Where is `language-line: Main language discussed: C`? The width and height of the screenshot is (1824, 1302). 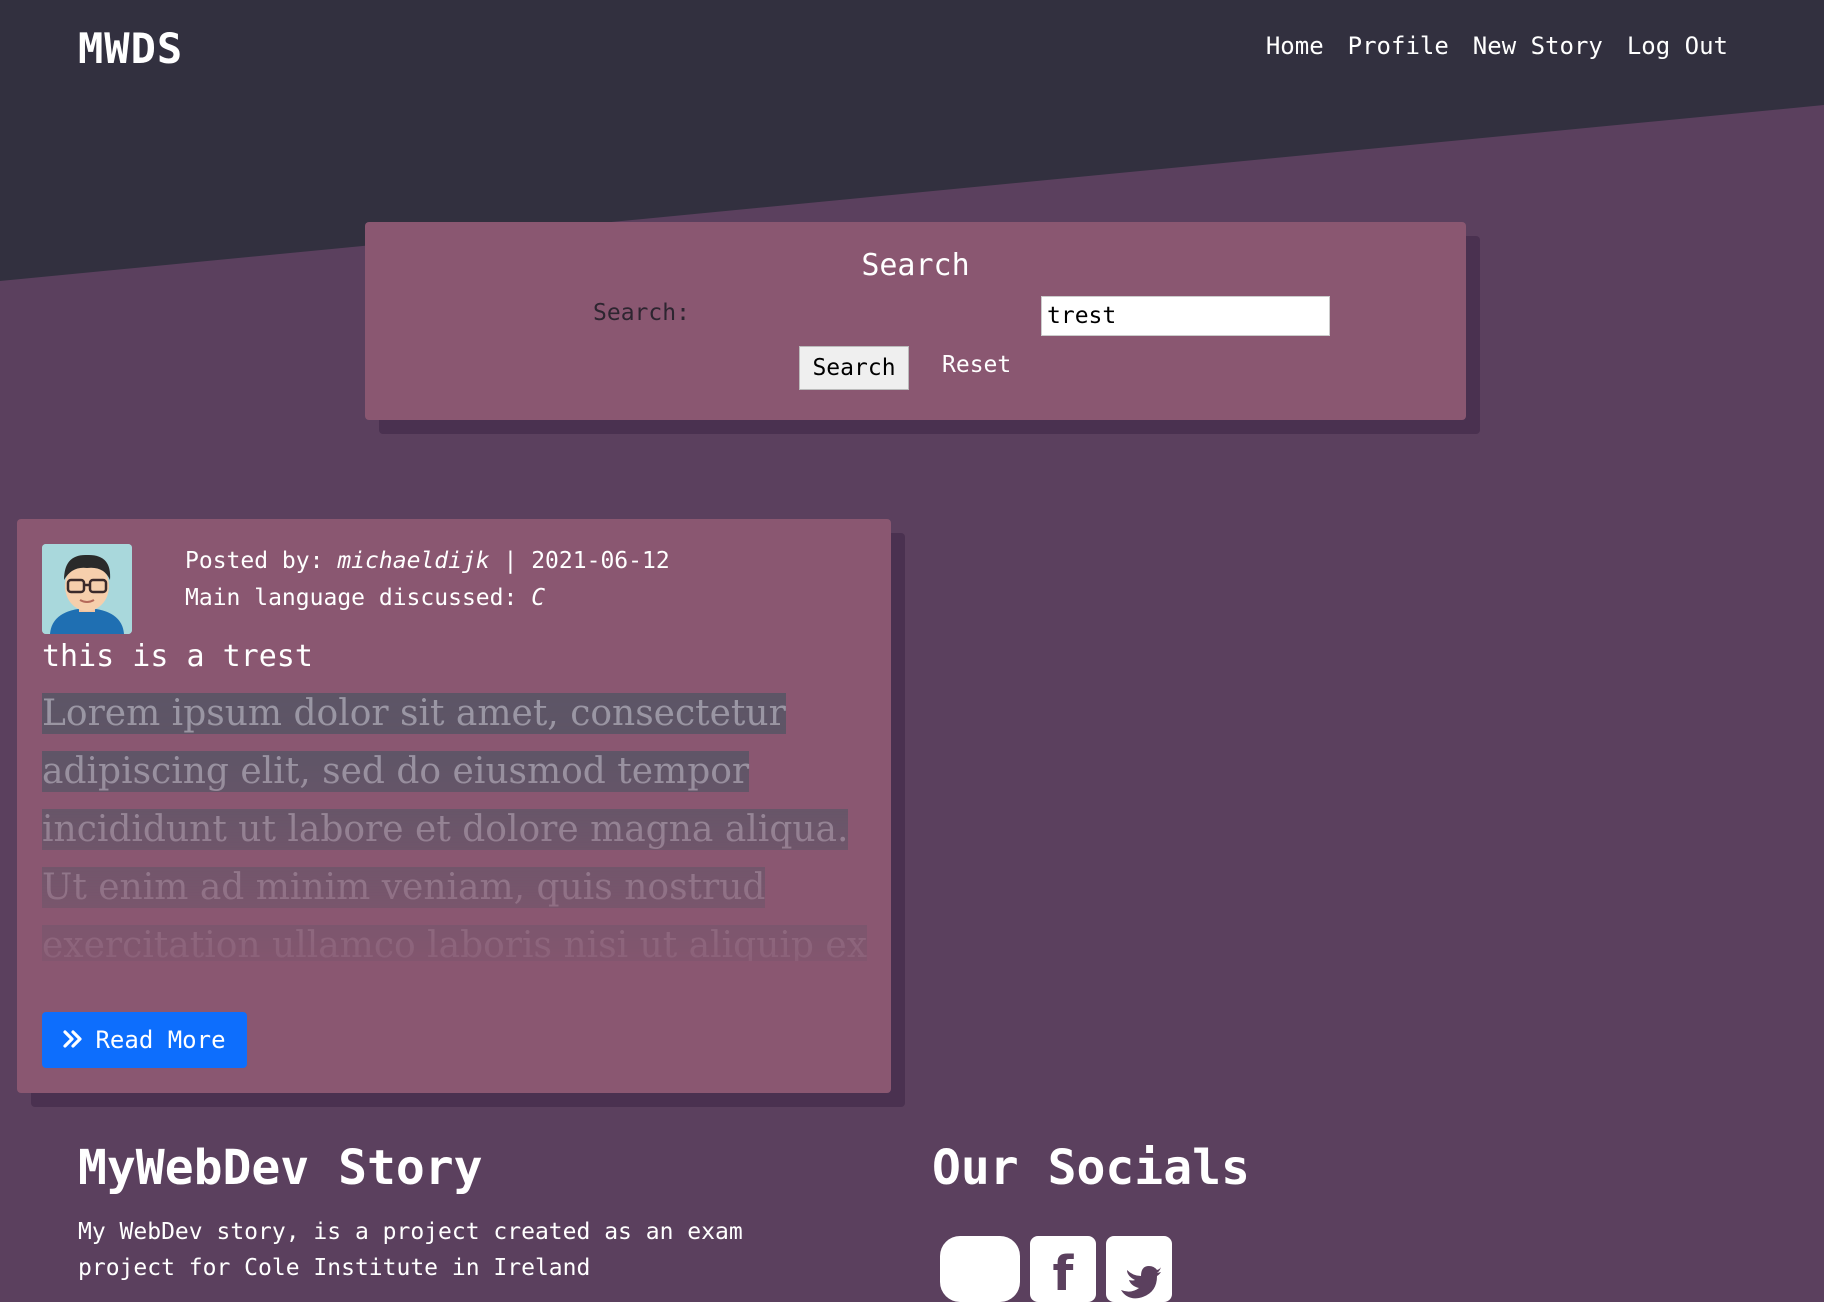
language-line: Main language discussed: C is located at coordinates (427, 598).